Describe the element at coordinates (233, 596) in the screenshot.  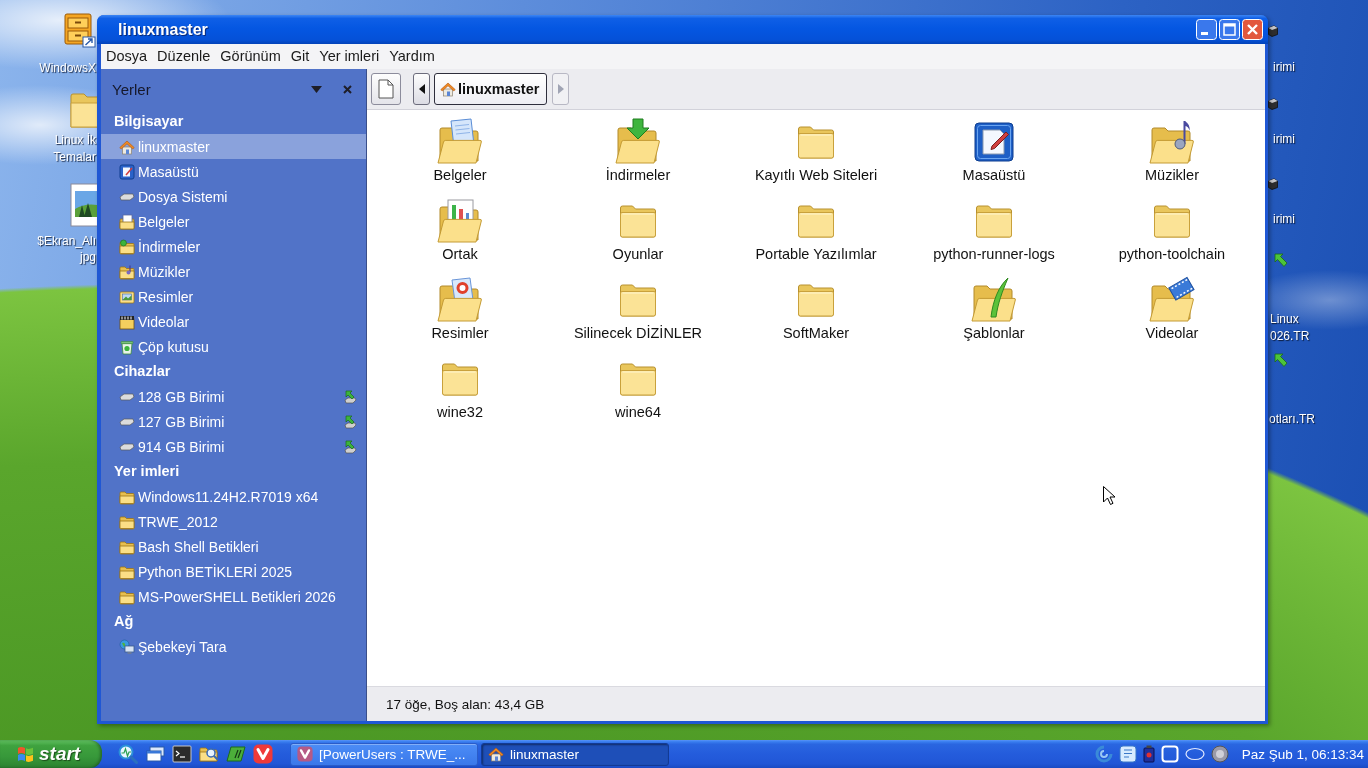
I see `sidebar-item: MS-PowerSHELL Betikleri 2026` at that location.